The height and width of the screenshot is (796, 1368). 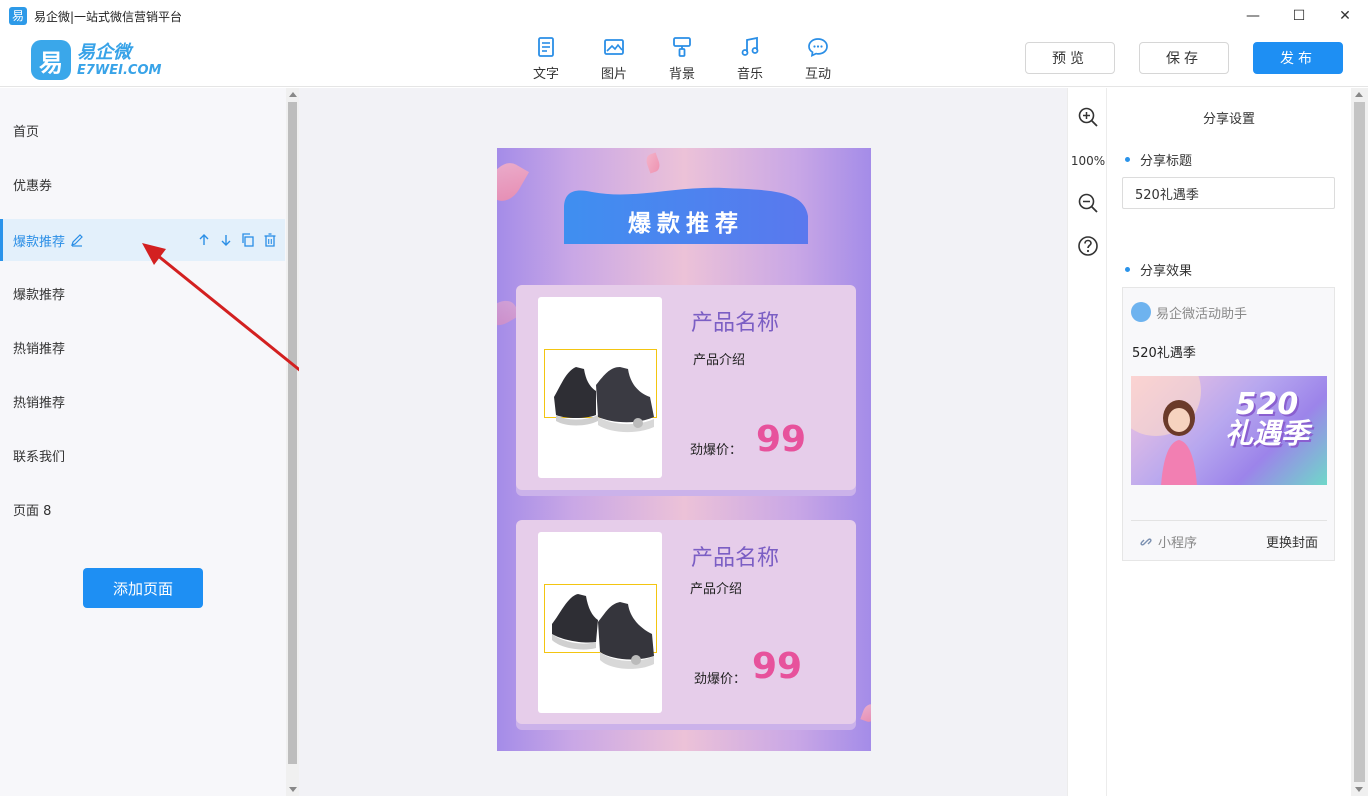 What do you see at coordinates (1146, 541) in the screenshot?
I see `link-icon` at bounding box center [1146, 541].